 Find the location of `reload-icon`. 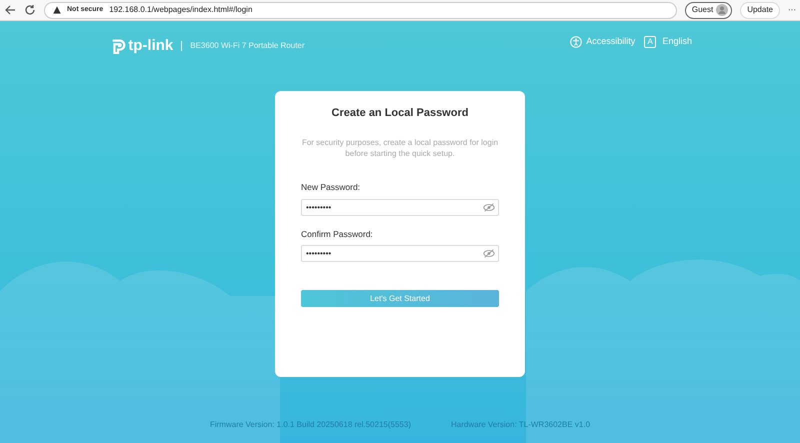

reload-icon is located at coordinates (30, 10).